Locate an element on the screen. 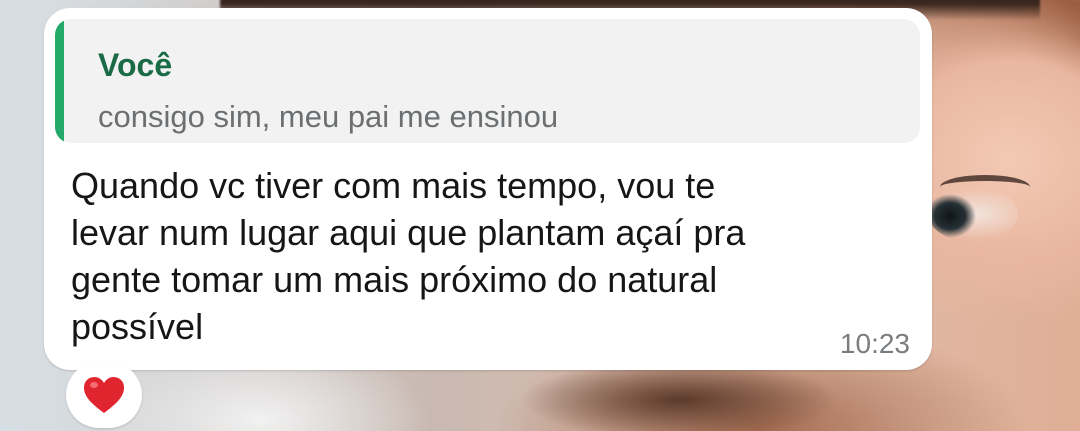  quoted-author: Você is located at coordinates (135, 65).